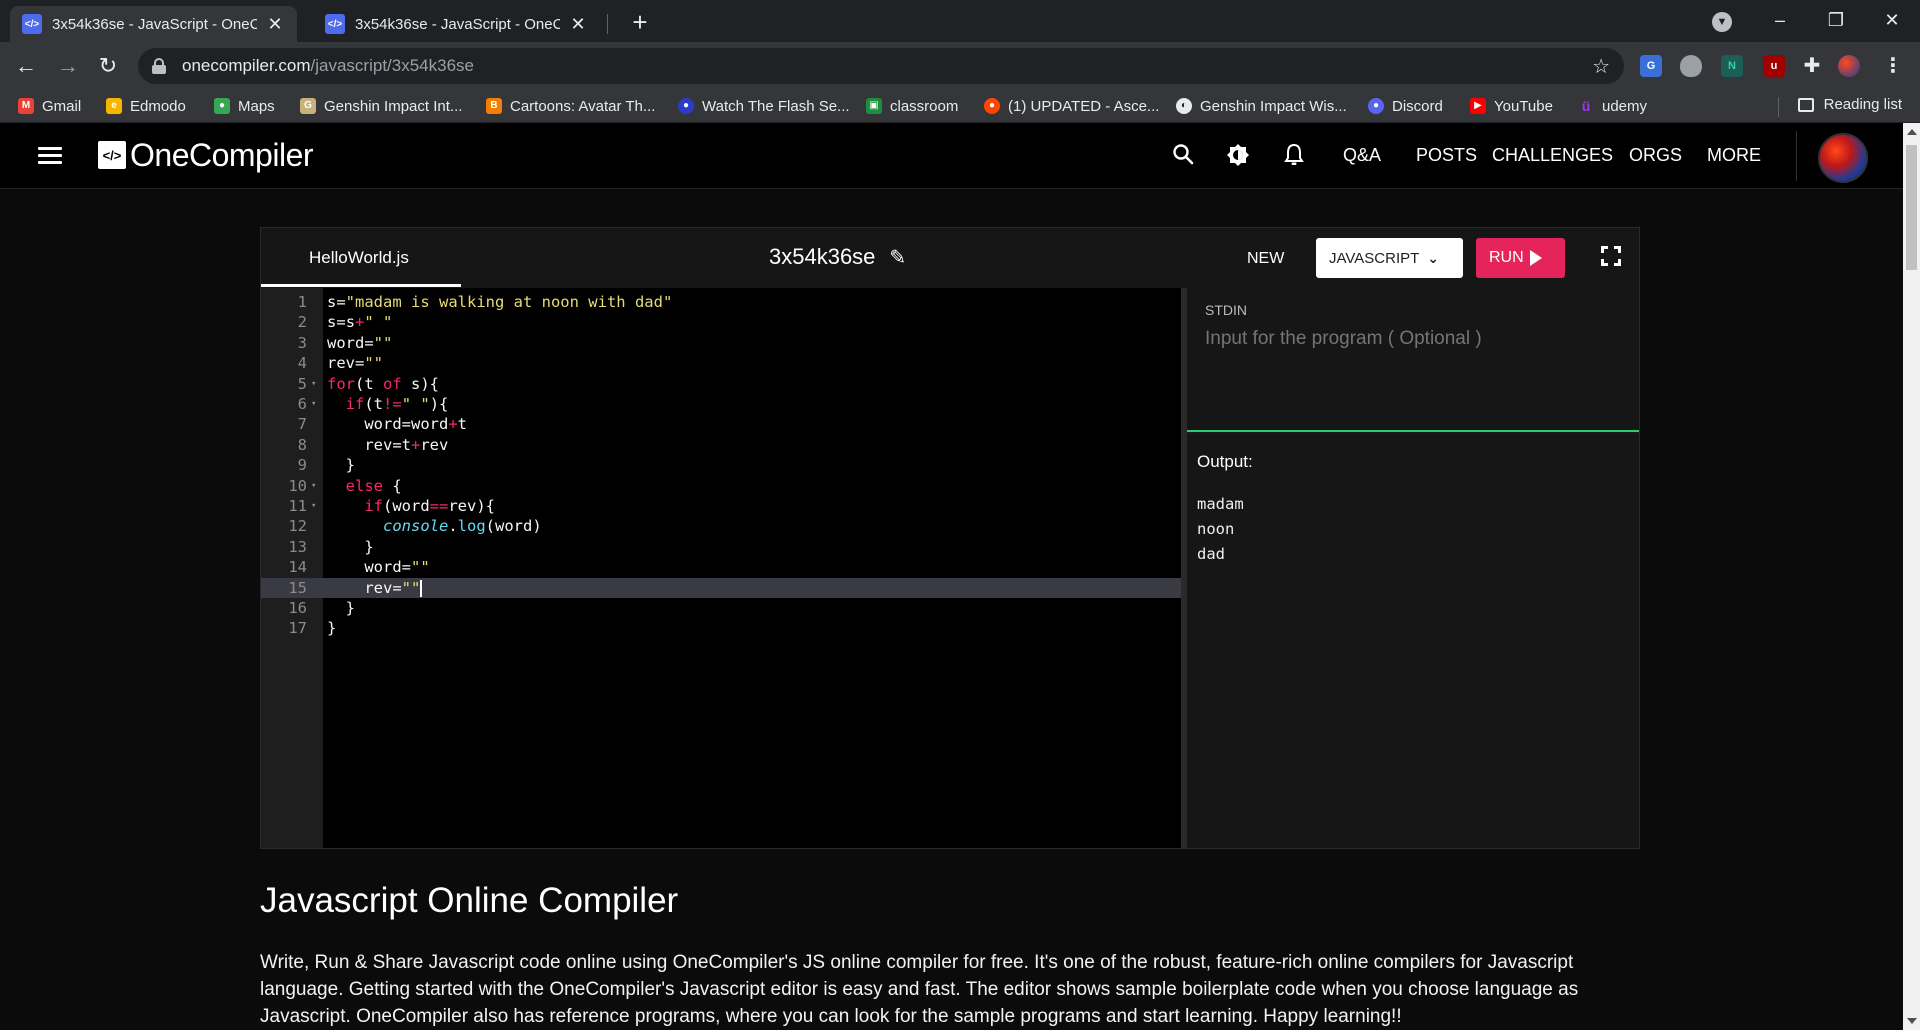  What do you see at coordinates (721, 384) in the screenshot?
I see `code-line: 5 ▾ for(t of s){` at bounding box center [721, 384].